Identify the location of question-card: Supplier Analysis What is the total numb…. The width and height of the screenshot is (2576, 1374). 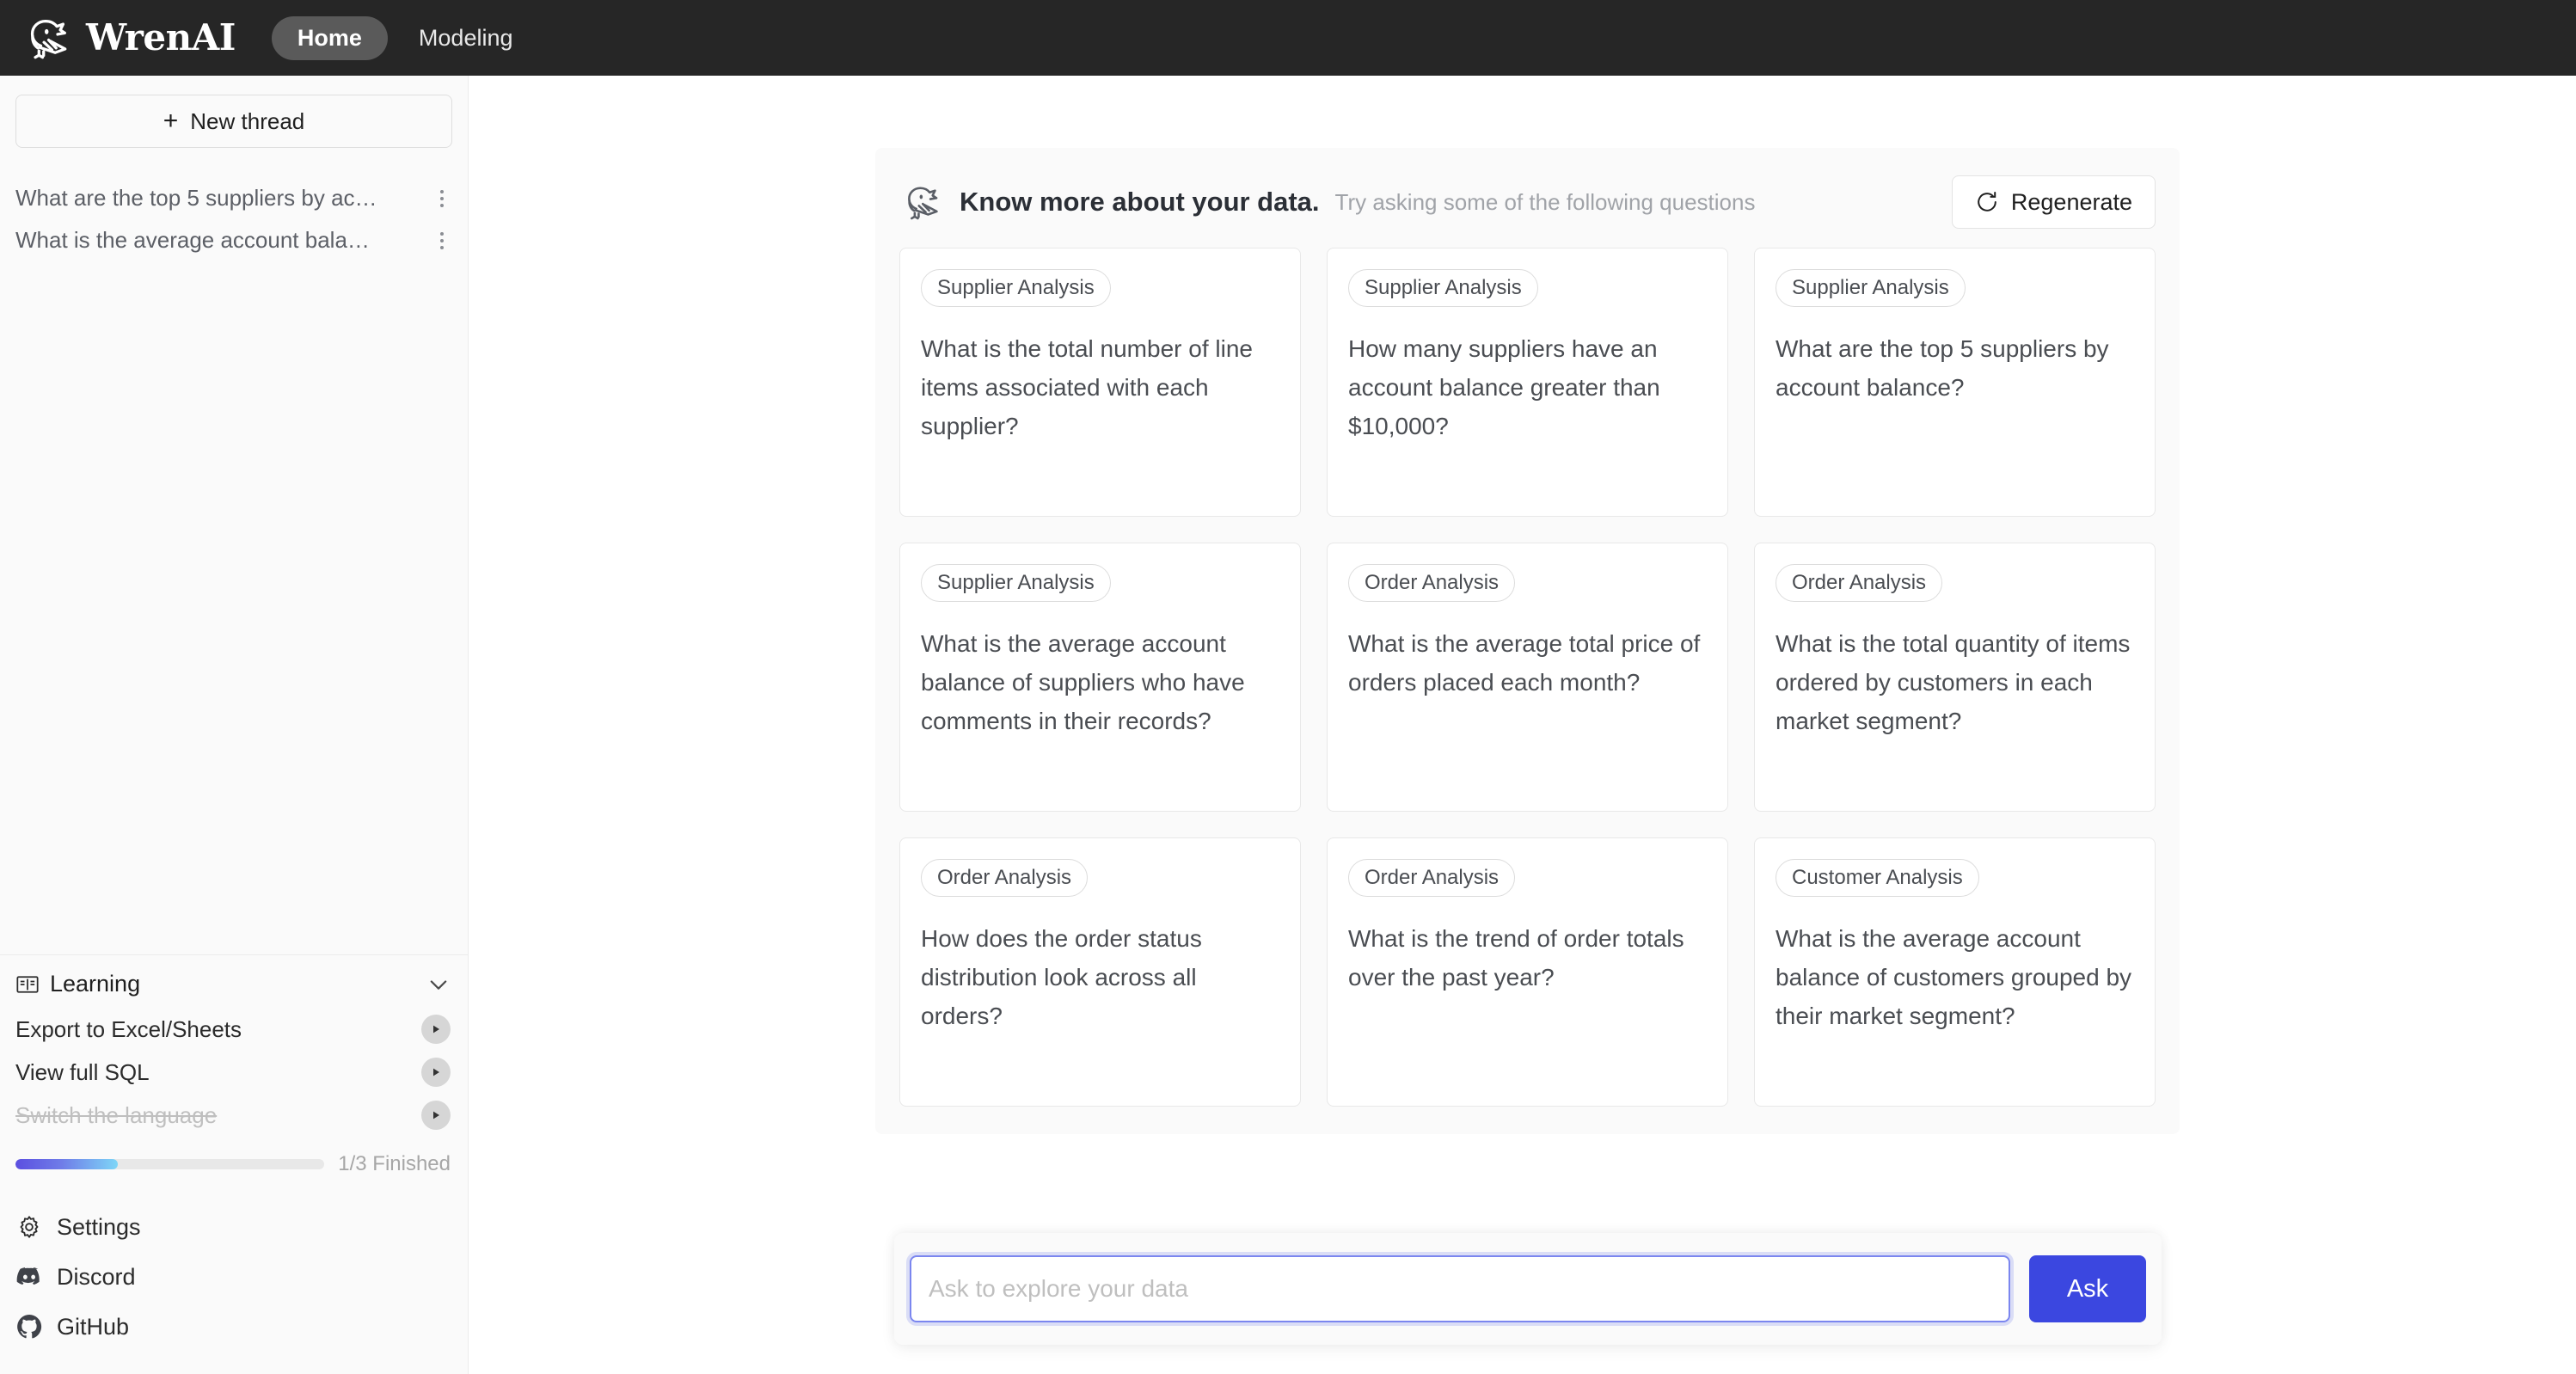
(1100, 383).